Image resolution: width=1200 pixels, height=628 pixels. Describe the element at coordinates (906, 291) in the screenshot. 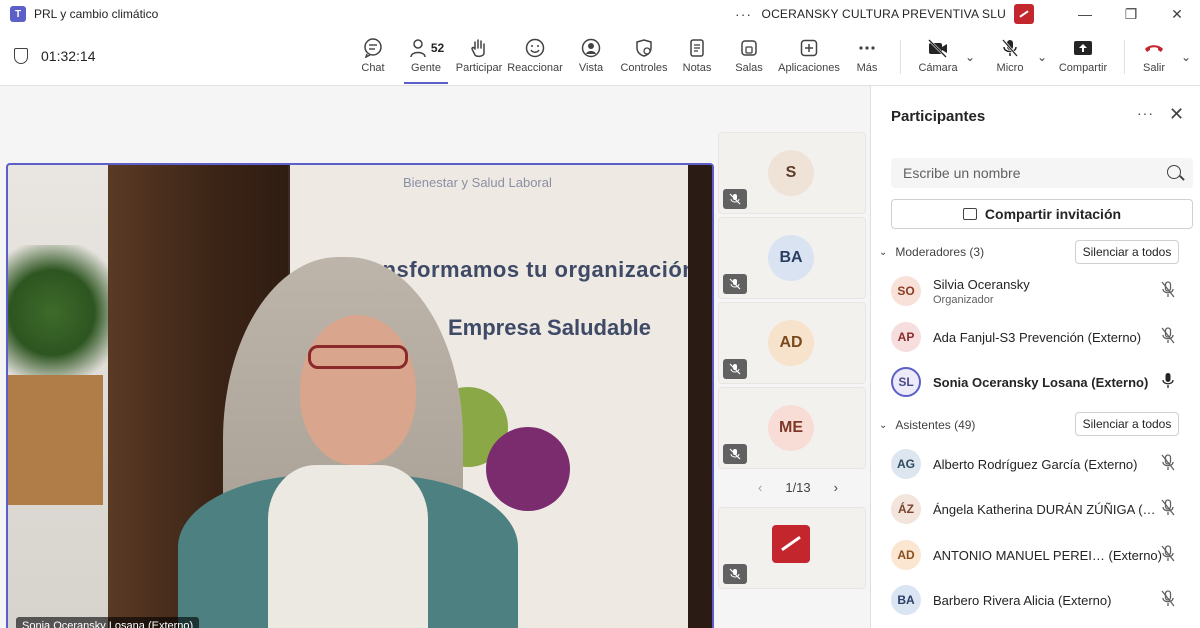

I see `avatar: SO` at that location.